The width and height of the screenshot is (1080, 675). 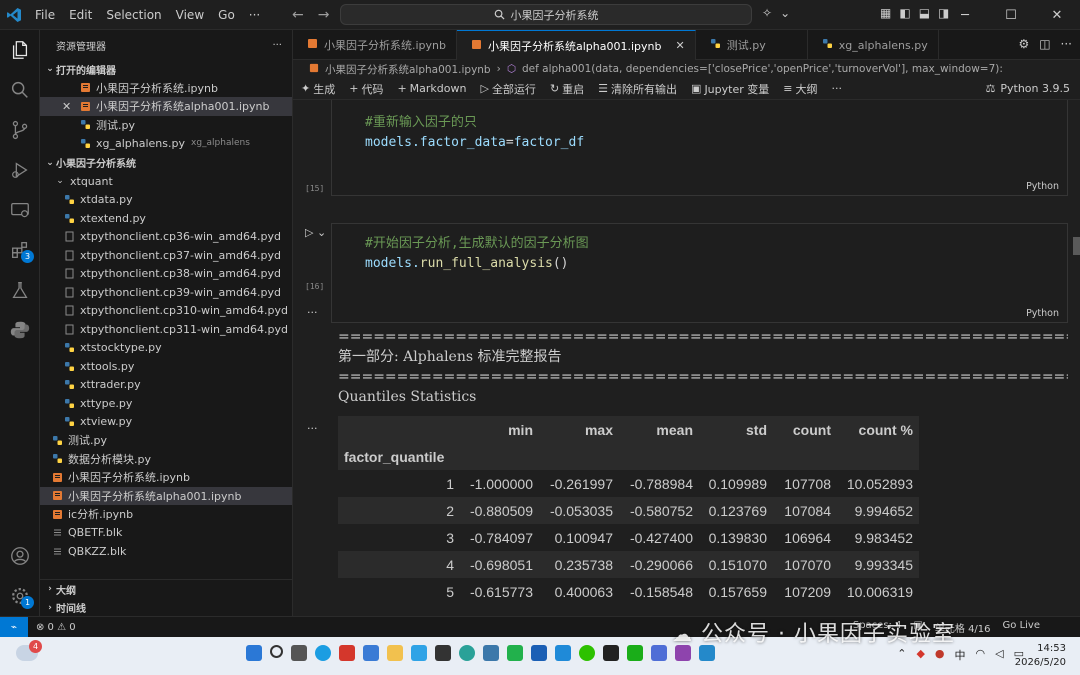 What do you see at coordinates (312, 312) in the screenshot?
I see `cell-more-icon: ···` at bounding box center [312, 312].